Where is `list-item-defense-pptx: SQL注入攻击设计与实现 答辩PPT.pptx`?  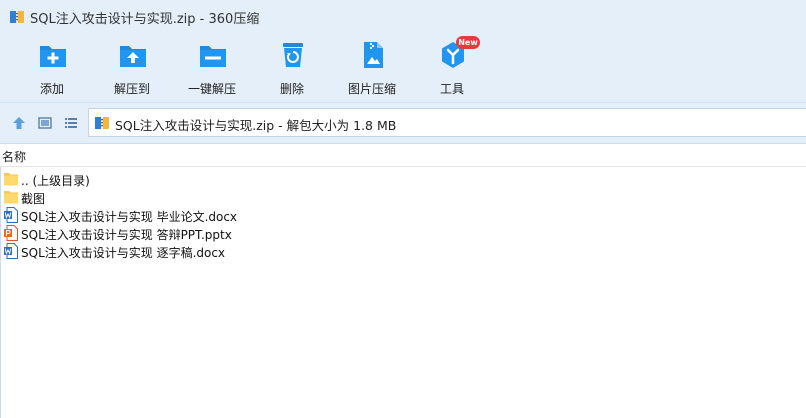
list-item-defense-pptx: SQL注入攻击设计与实现 答辩PPT.pptx is located at coordinates (300, 233).